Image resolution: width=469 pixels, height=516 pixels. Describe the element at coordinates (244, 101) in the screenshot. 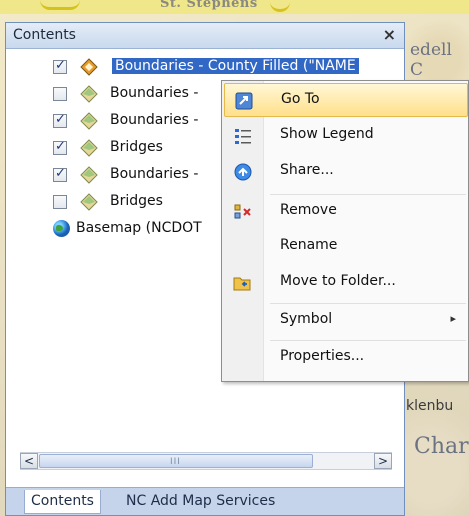

I see `goto-icon` at that location.